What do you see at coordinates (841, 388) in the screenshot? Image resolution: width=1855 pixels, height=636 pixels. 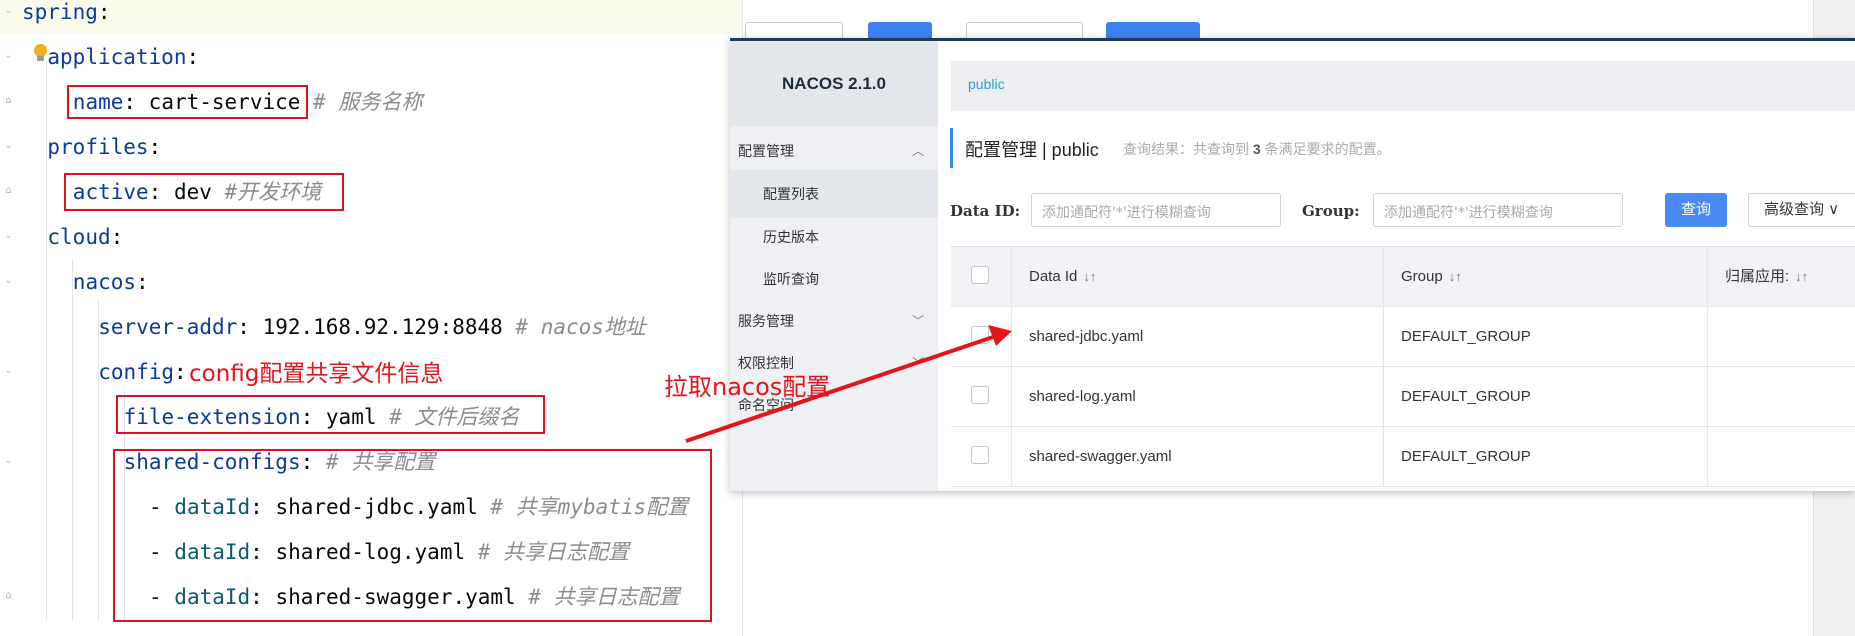 I see `arrow-line` at bounding box center [841, 388].